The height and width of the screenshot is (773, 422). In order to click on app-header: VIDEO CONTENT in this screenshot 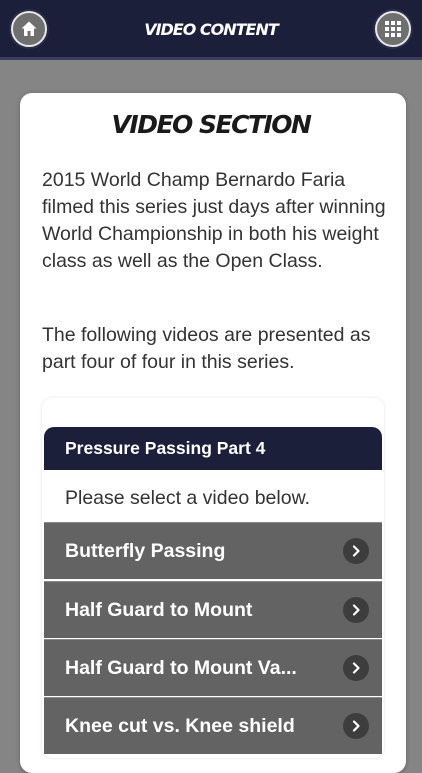, I will do `click(211, 30)`.